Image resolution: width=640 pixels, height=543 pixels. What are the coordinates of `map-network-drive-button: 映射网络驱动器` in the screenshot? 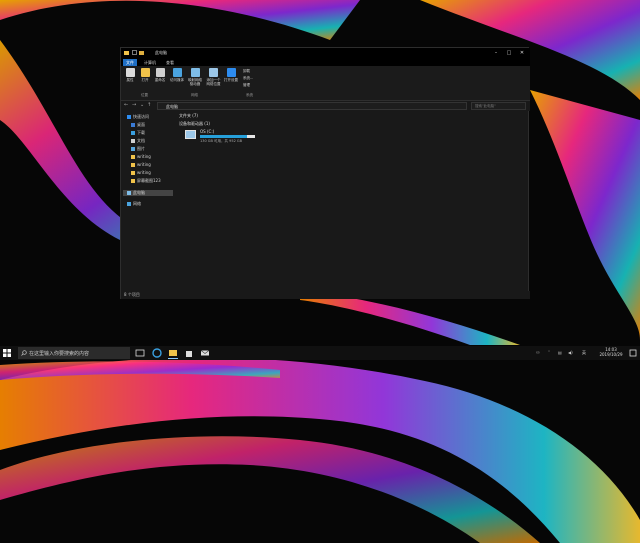 It's located at (195, 77).